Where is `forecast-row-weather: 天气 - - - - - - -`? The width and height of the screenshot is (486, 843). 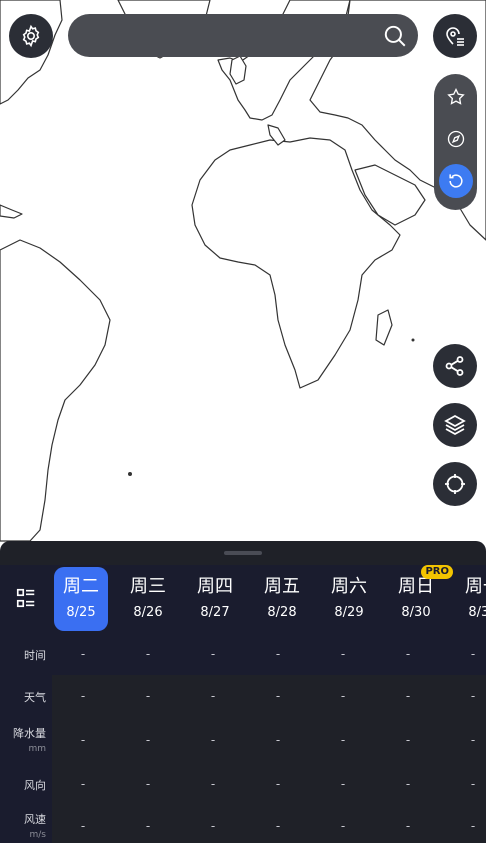
forecast-row-weather: 天气 - - - - - - - is located at coordinates (243, 696).